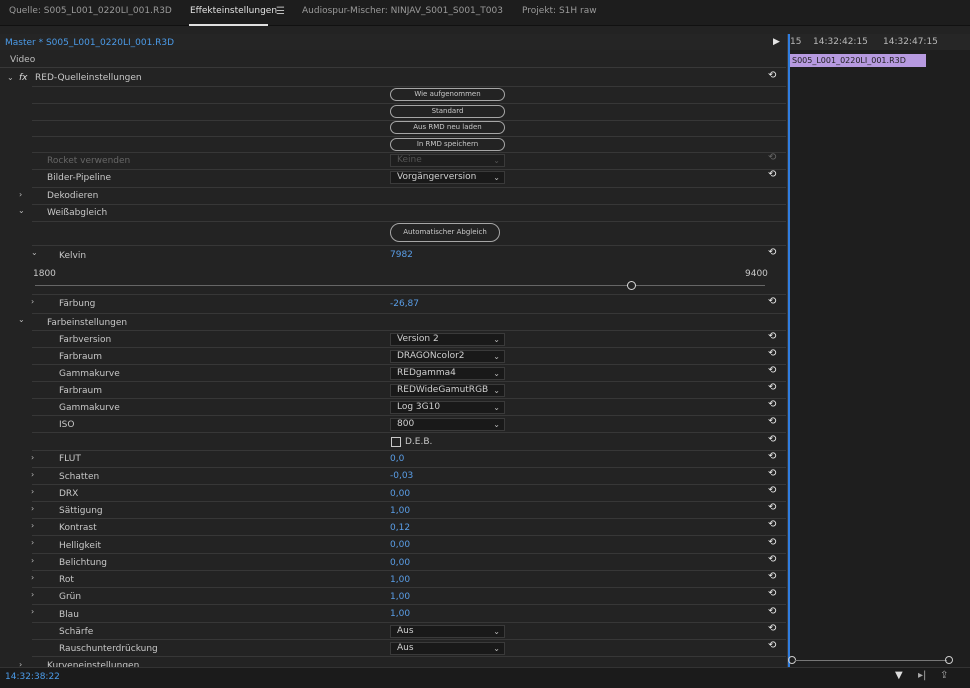  What do you see at coordinates (400, 285) in the screenshot?
I see `kelvin-slider-track` at bounding box center [400, 285].